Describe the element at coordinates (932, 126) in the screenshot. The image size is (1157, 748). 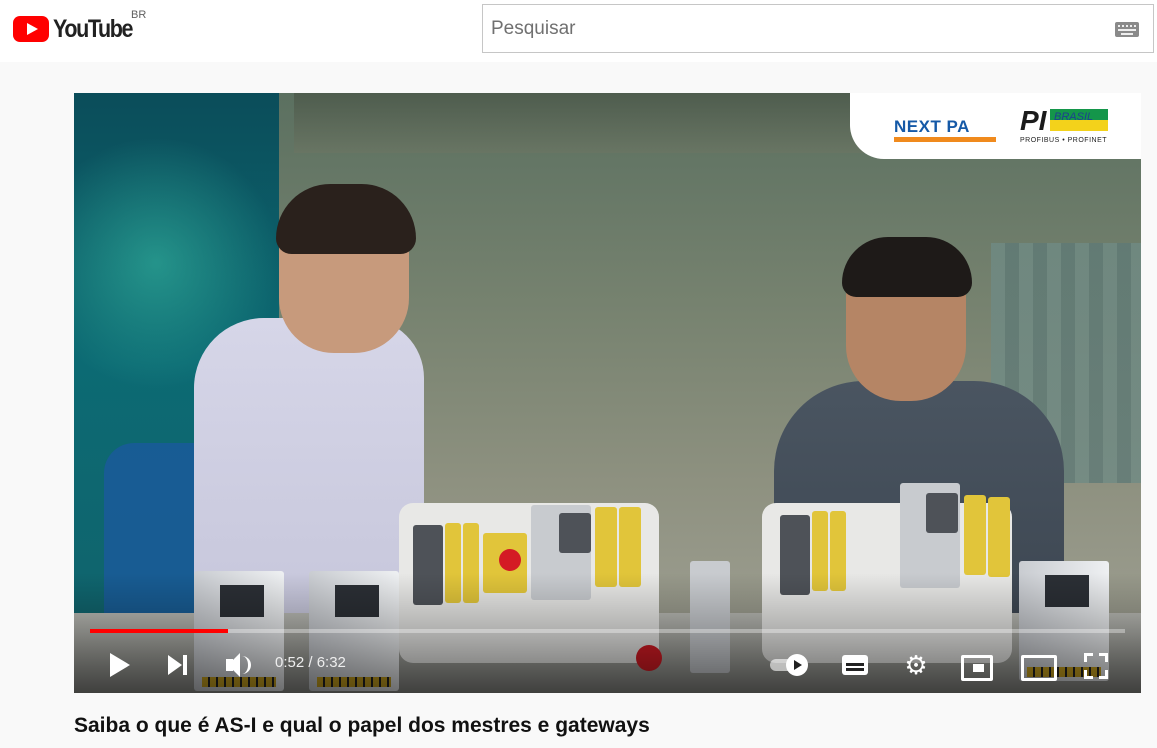
I see `sponsor-nextpa-logo: NEXT PA` at that location.